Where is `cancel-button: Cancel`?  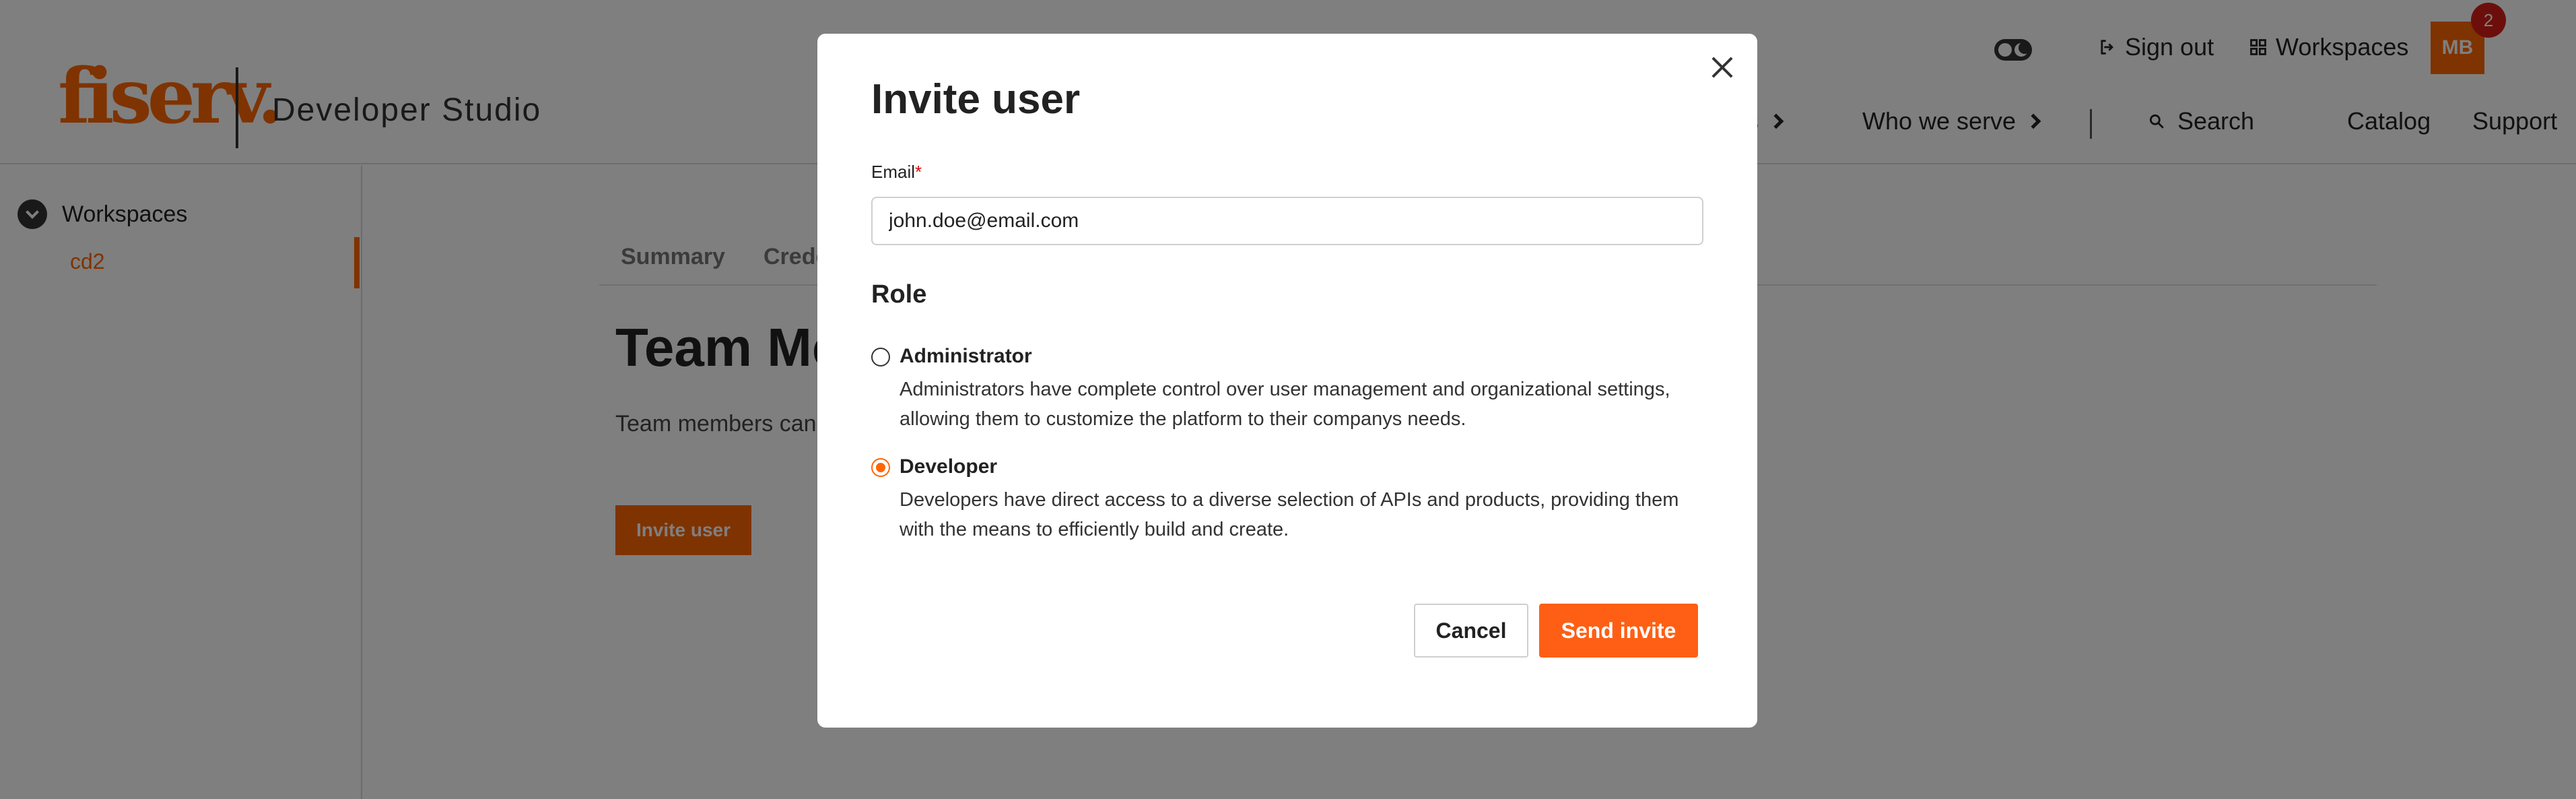 cancel-button: Cancel is located at coordinates (1471, 631).